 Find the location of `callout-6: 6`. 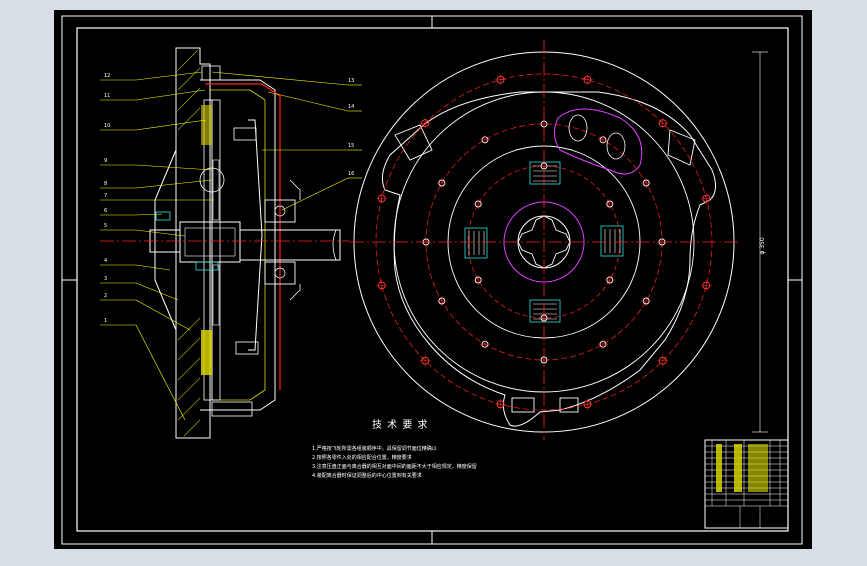

callout-6: 6 is located at coordinates (105, 211).